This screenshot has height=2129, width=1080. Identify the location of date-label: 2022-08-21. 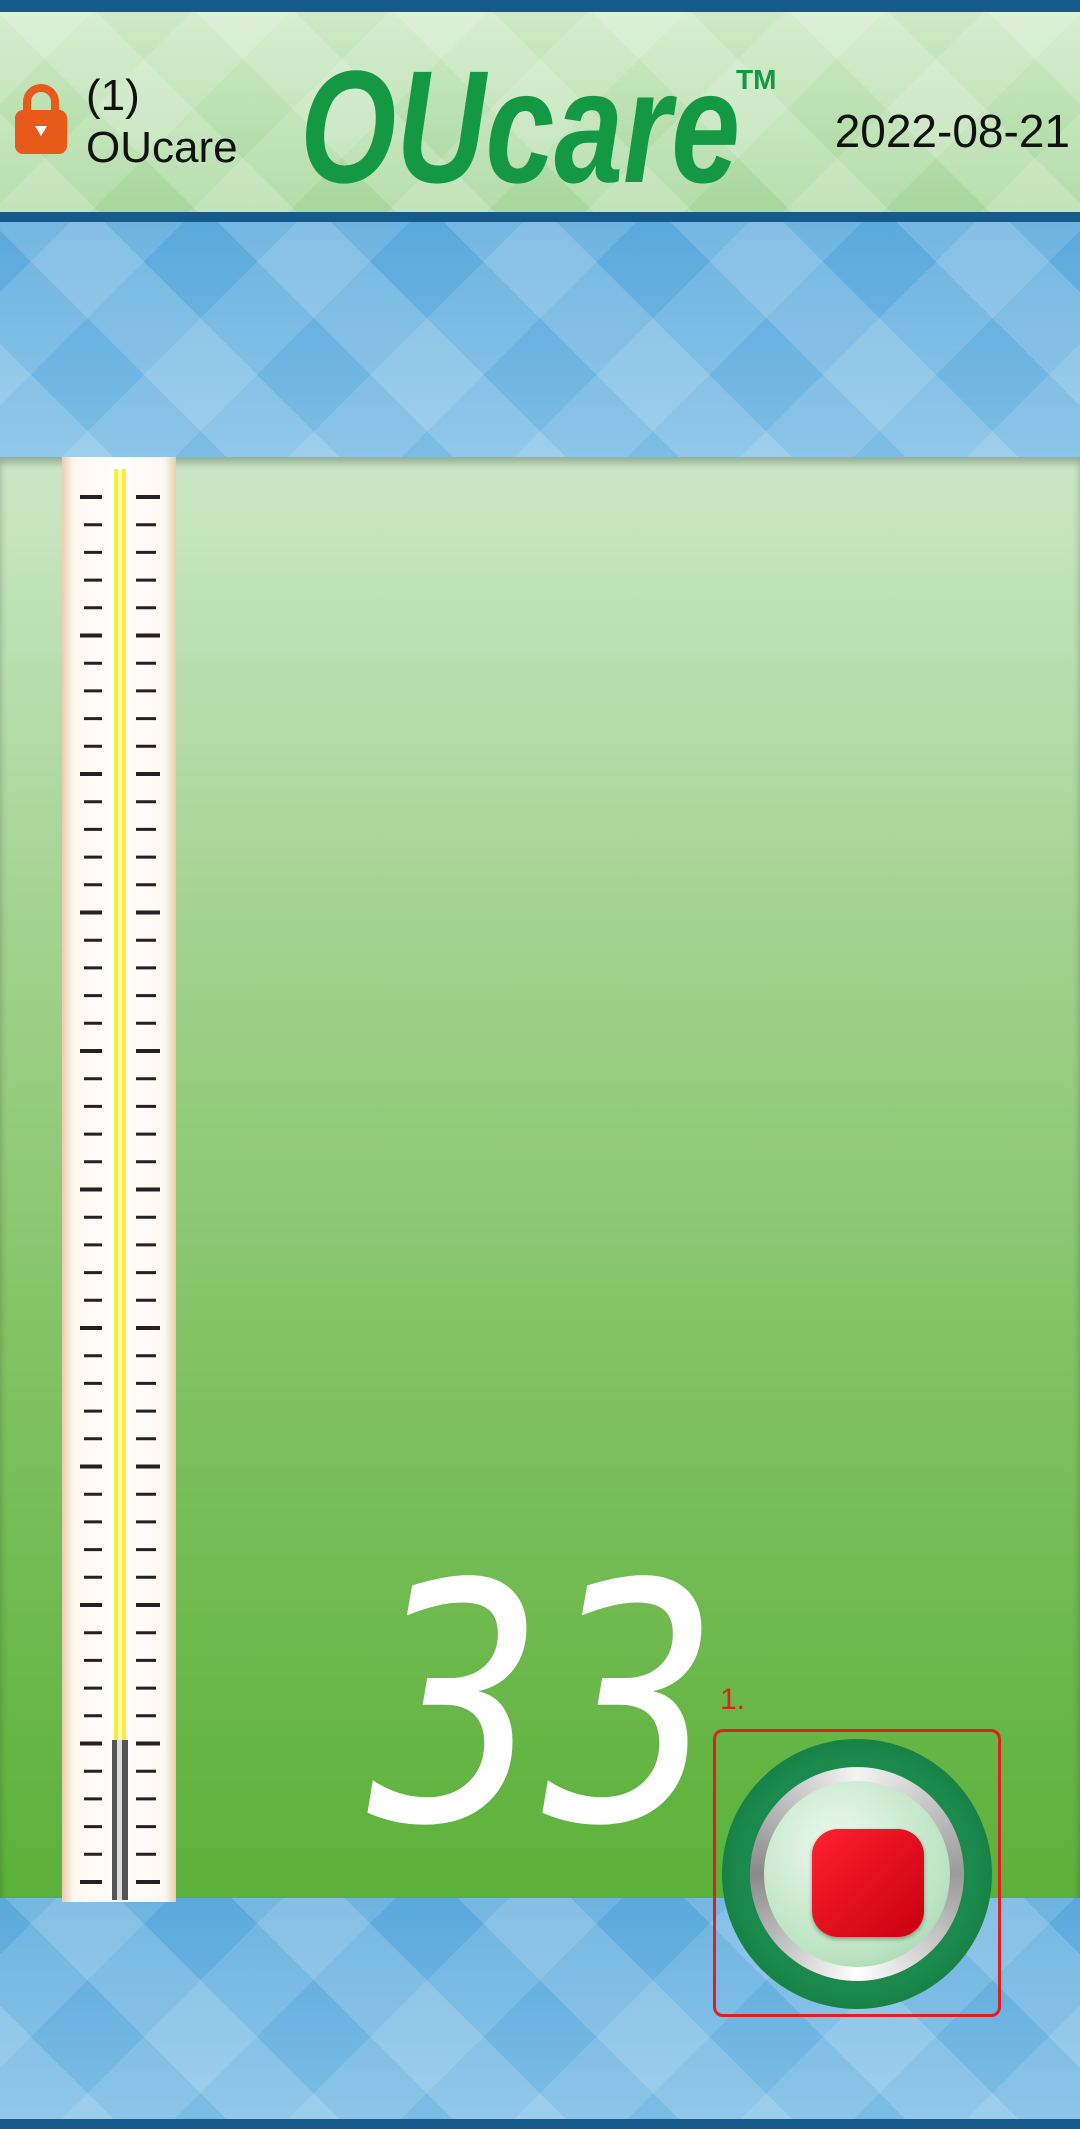
(952, 131).